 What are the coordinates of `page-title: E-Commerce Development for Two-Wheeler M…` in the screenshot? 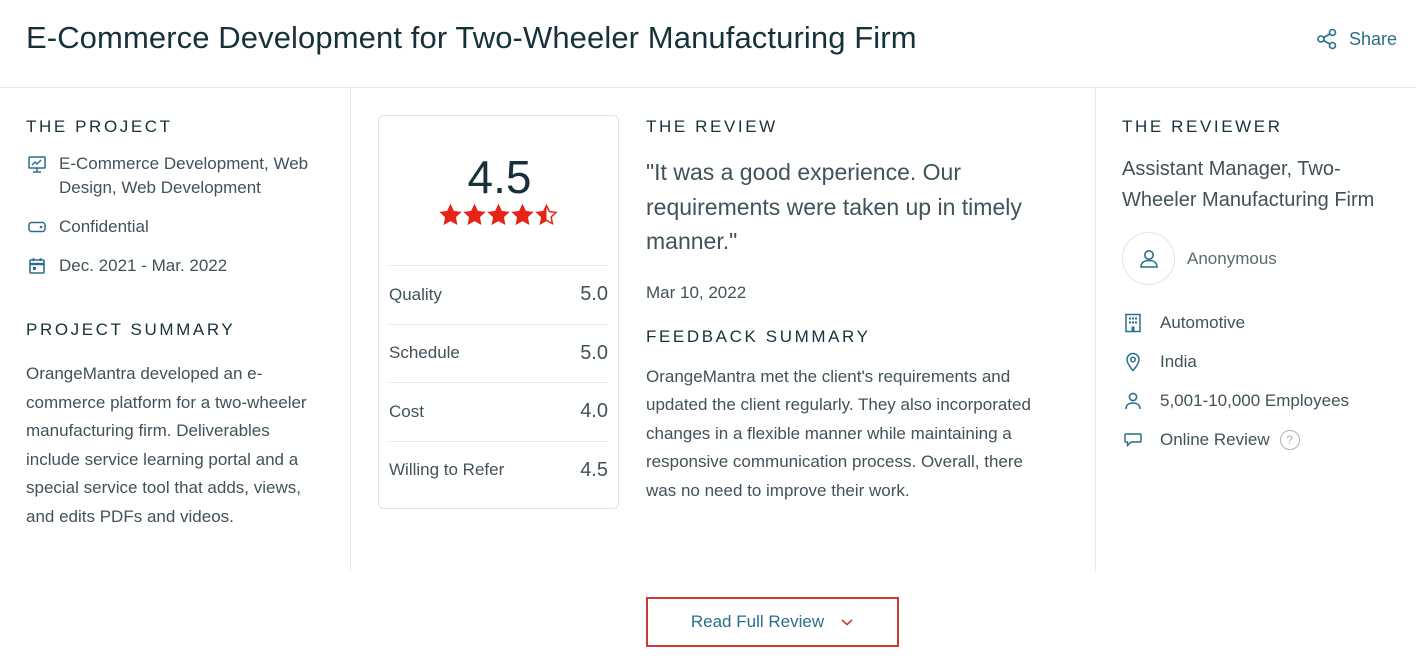 It's located at (471, 37).